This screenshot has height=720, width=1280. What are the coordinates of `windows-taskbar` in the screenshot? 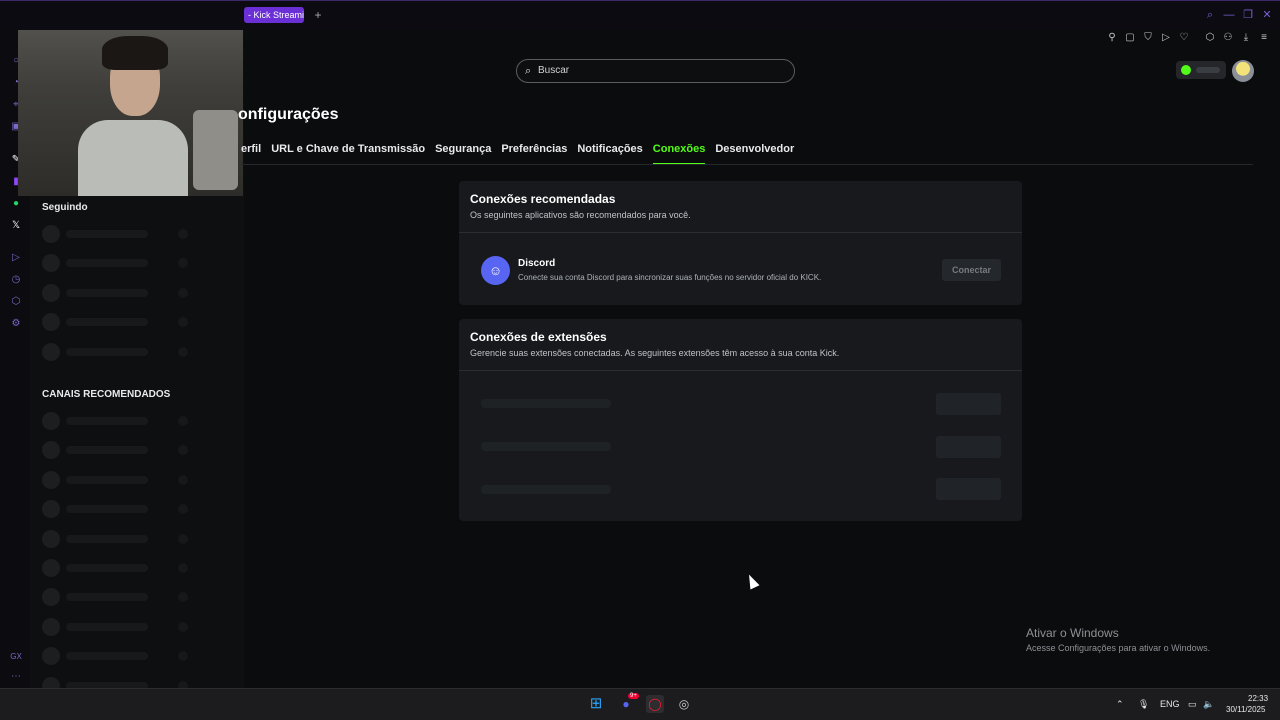 It's located at (640, 704).